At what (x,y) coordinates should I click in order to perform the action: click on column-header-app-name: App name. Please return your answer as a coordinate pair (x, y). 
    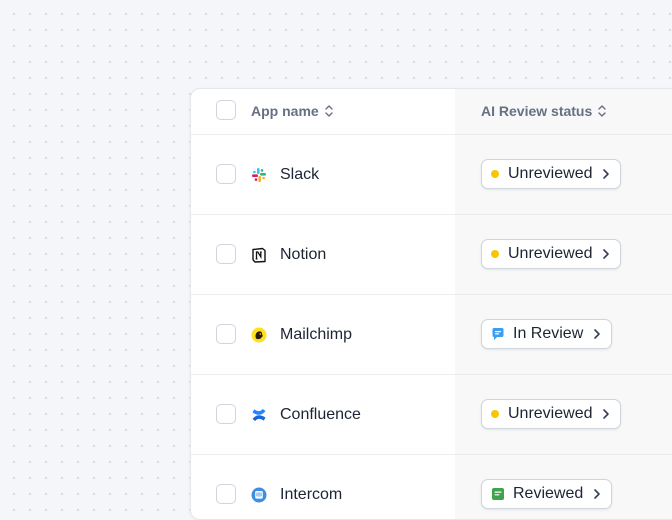
    Looking at the image, I should click on (292, 111).